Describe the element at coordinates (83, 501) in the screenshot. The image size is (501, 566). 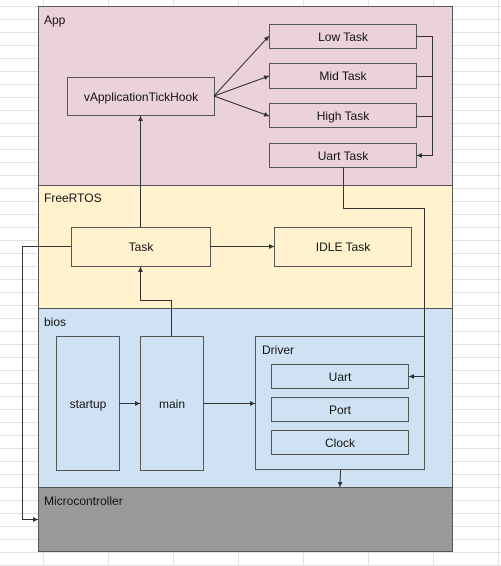
I see `microcontroller-layer-label: Microcontroller` at that location.